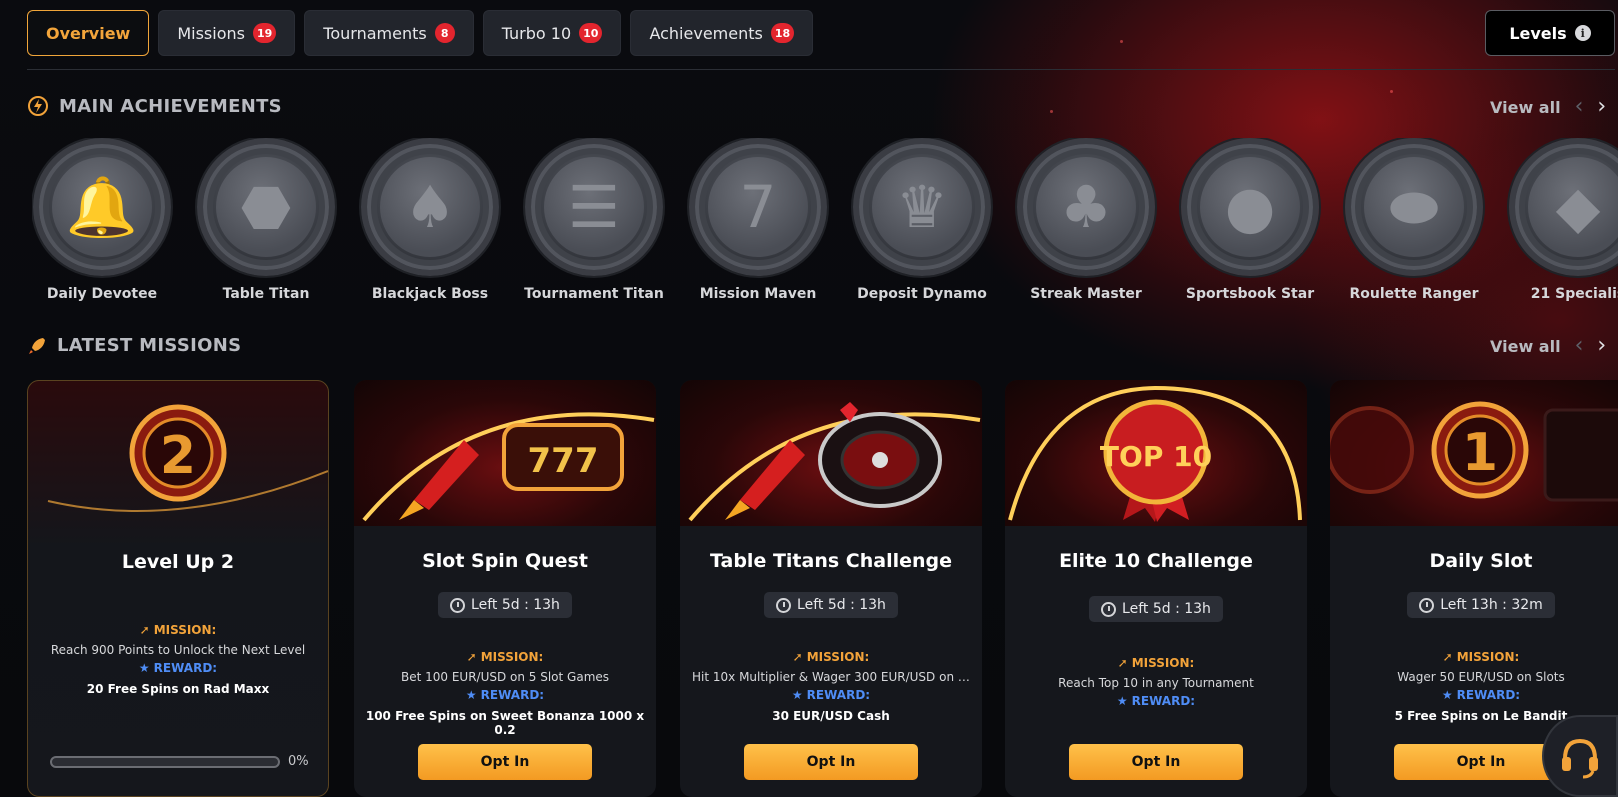 This screenshot has width=1618, height=797. Describe the element at coordinates (211, 33) in the screenshot. I see `tab-label: Missions` at that location.